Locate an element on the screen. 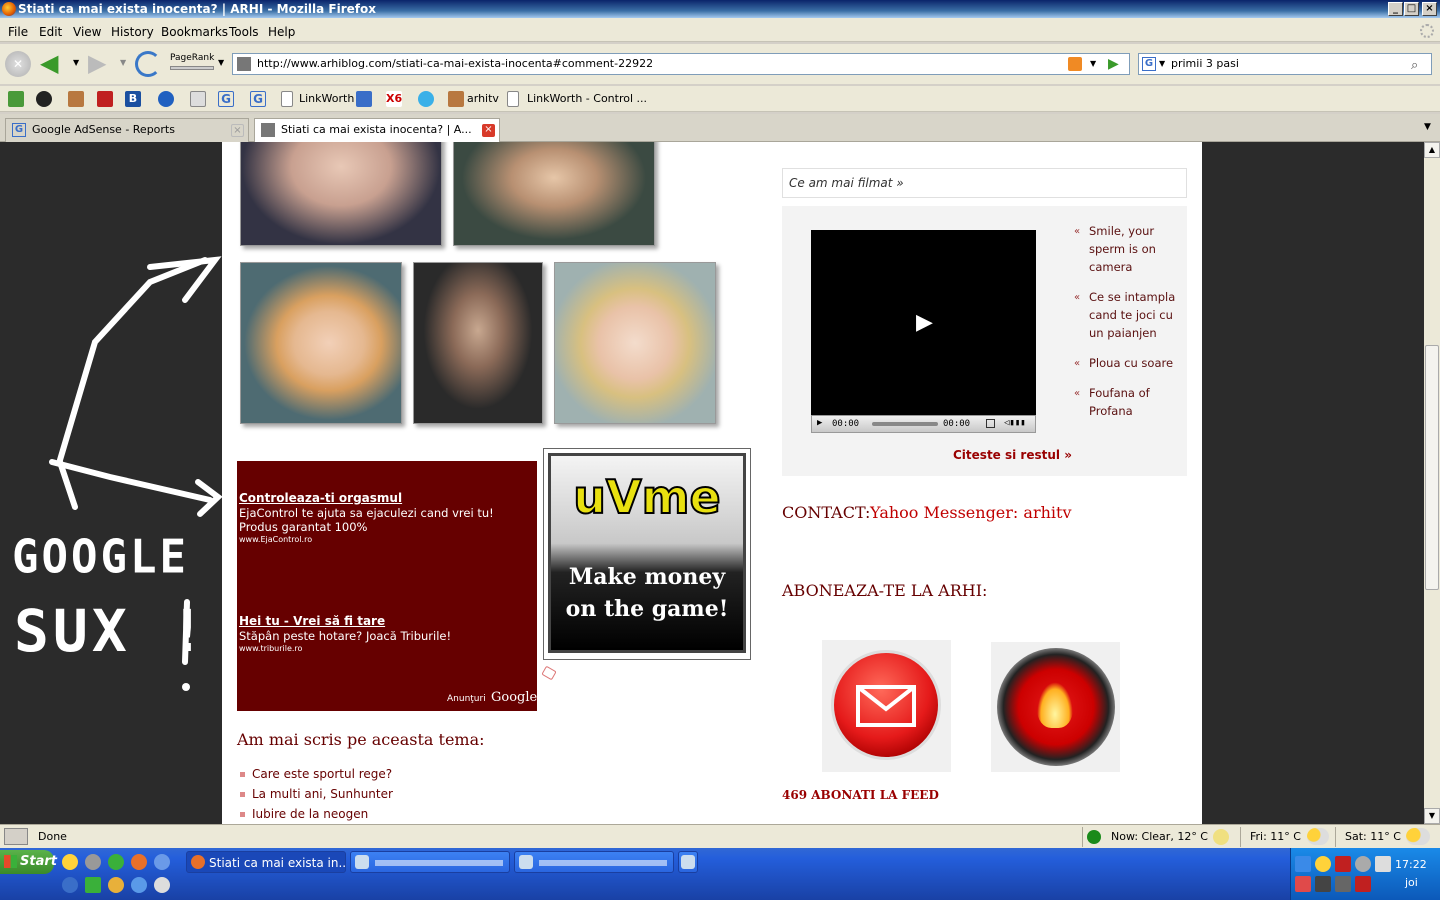 The width and height of the screenshot is (1440, 900). volume-icon: ◁▮▮▮ is located at coordinates (1015, 423).